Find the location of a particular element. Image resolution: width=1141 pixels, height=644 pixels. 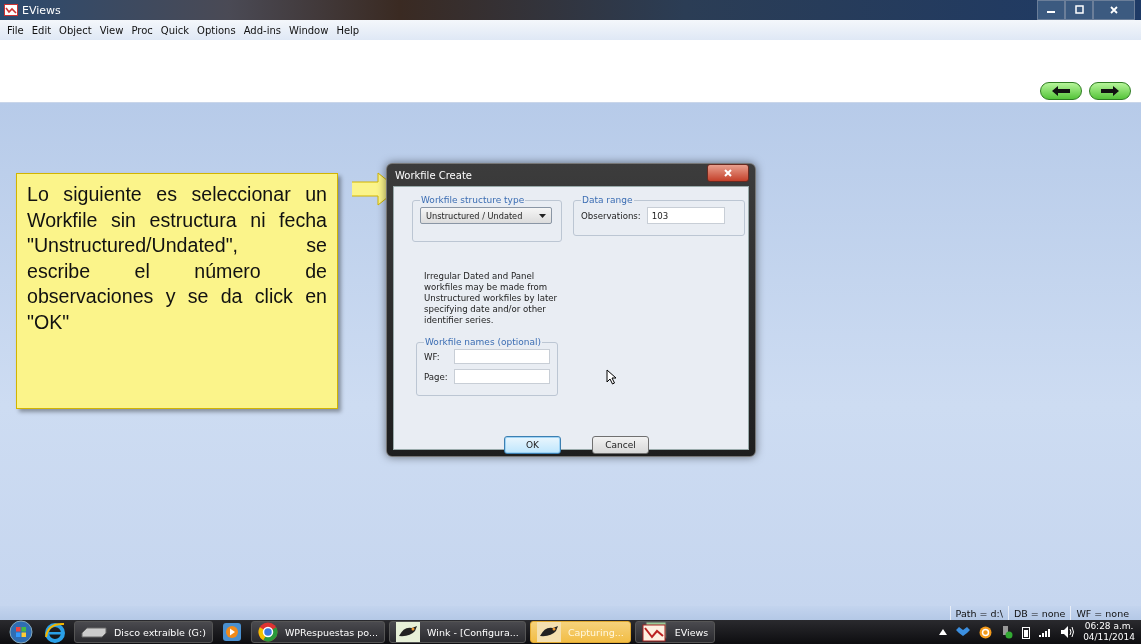

speaker-icon is located at coordinates (1068, 632).